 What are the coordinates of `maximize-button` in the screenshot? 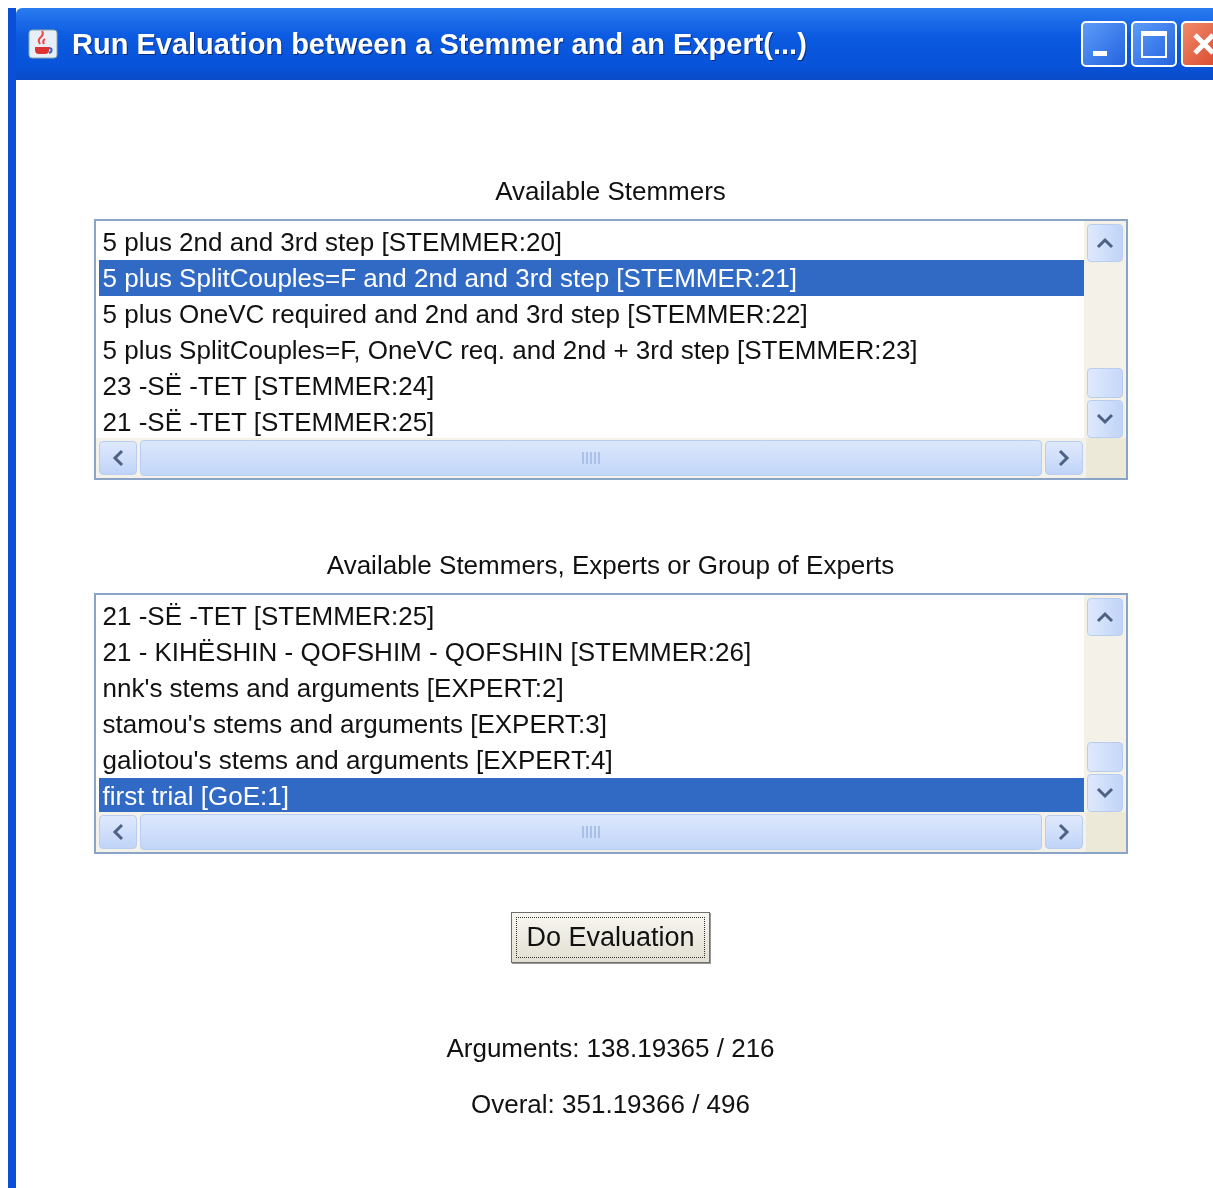 It's located at (1154, 44).